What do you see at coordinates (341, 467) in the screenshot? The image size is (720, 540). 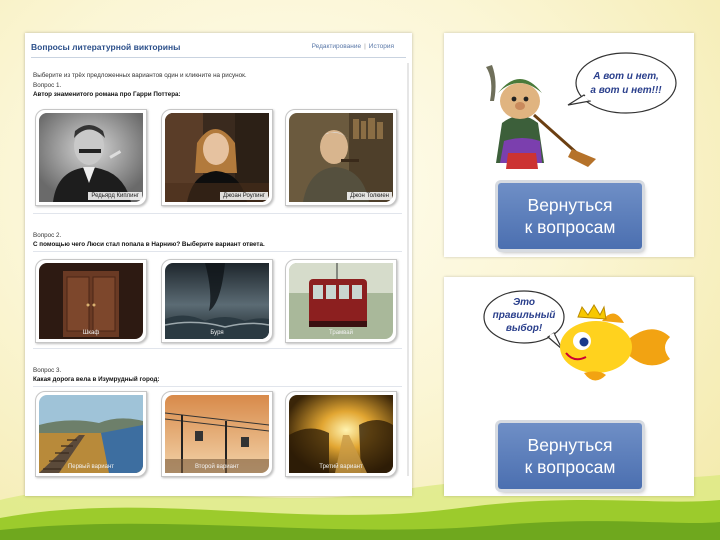 I see `option-label: Третий вариант` at bounding box center [341, 467].